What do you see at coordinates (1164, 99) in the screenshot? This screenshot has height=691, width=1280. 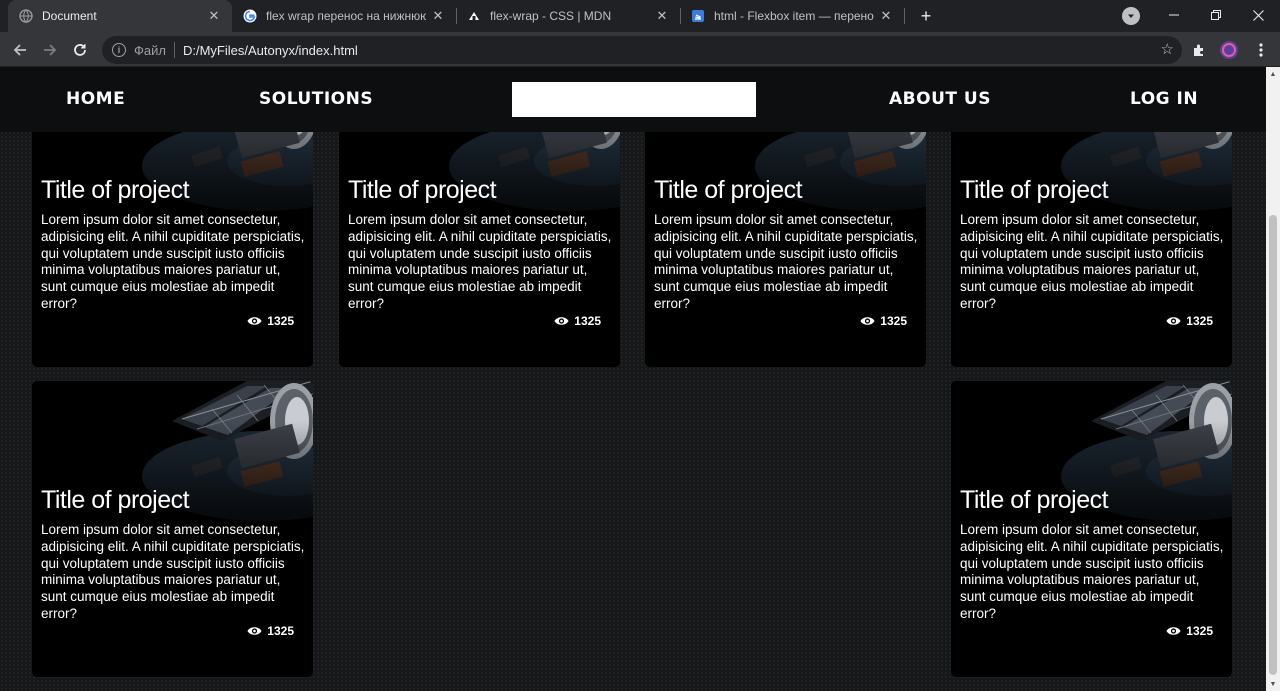 I see `nav-login-link: LOG IN` at bounding box center [1164, 99].